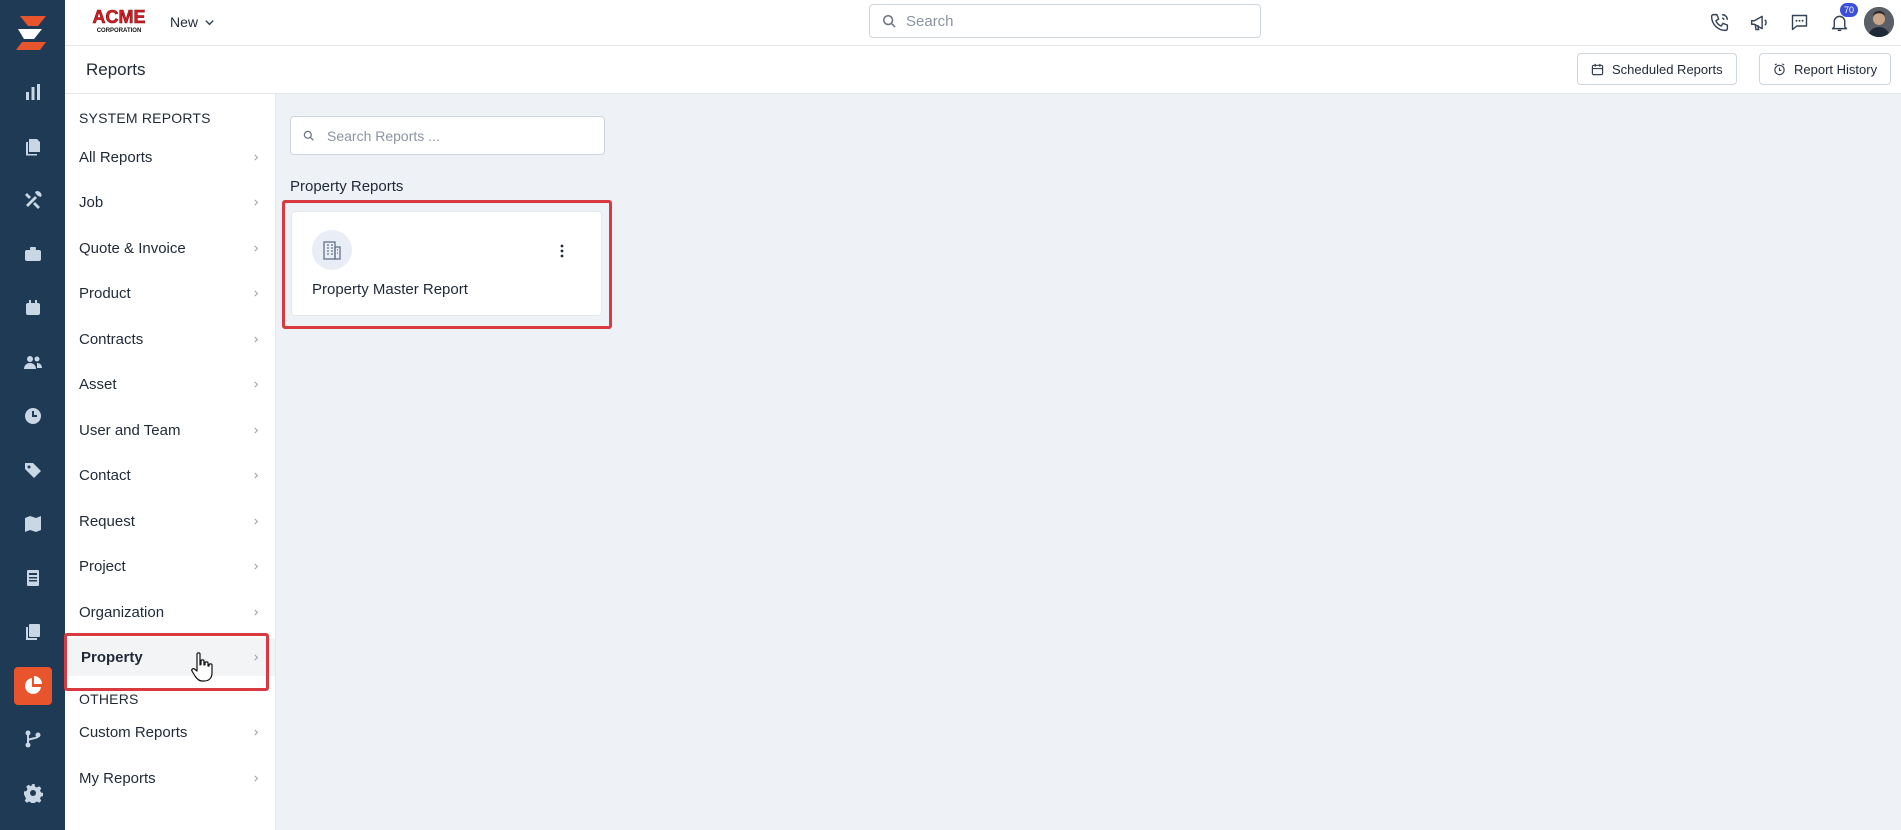  Describe the element at coordinates (170, 612) in the screenshot. I see `sidebar-item-organization: Organization` at that location.